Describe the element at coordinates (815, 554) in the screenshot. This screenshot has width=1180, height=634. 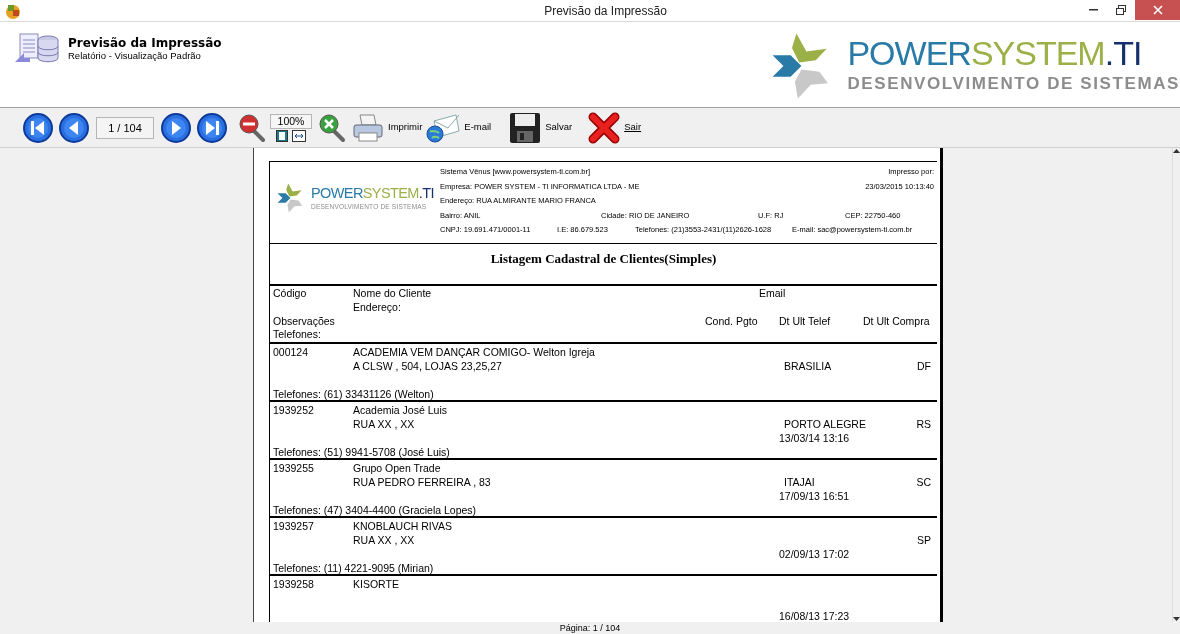
I see `last-purchase-date: 02/09/13 17:02` at that location.